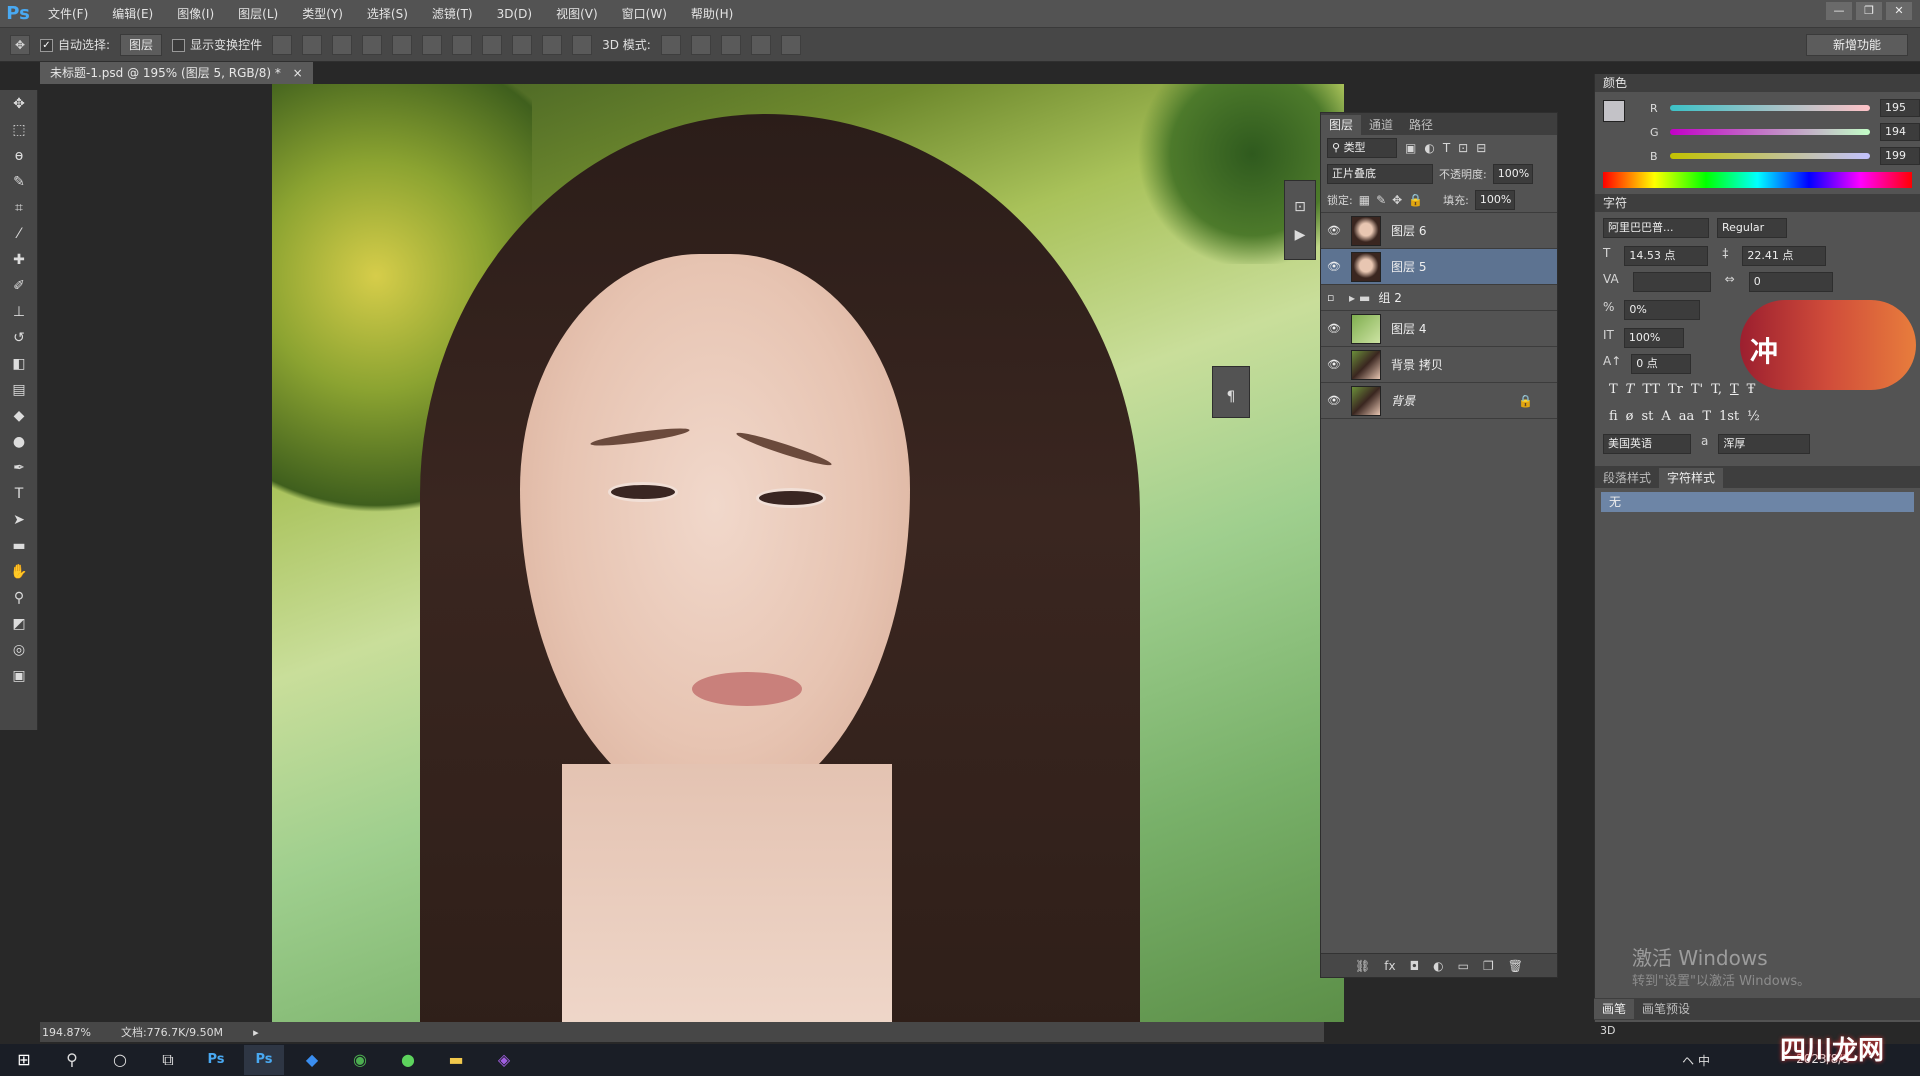 The height and width of the screenshot is (1076, 1920). Describe the element at coordinates (19, 416) in the screenshot. I see `blur-tool-icon: ◆` at that location.